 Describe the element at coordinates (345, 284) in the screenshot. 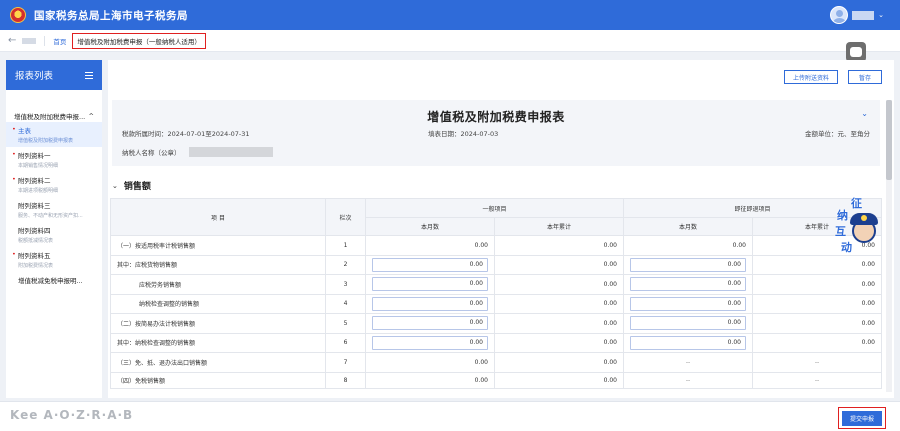

I see `row-column-number: 3` at that location.